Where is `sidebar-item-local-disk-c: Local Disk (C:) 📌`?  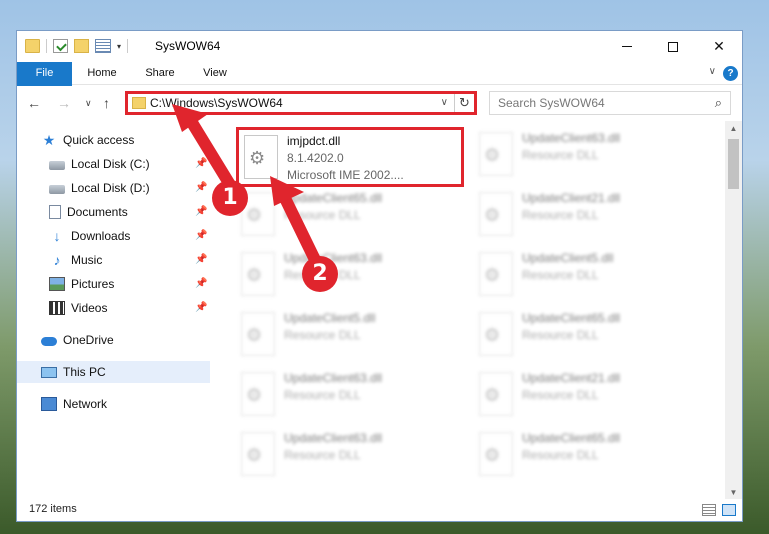
sidebar-item-local-disk-c: Local Disk (C:) 📌 is located at coordinates (113, 164).